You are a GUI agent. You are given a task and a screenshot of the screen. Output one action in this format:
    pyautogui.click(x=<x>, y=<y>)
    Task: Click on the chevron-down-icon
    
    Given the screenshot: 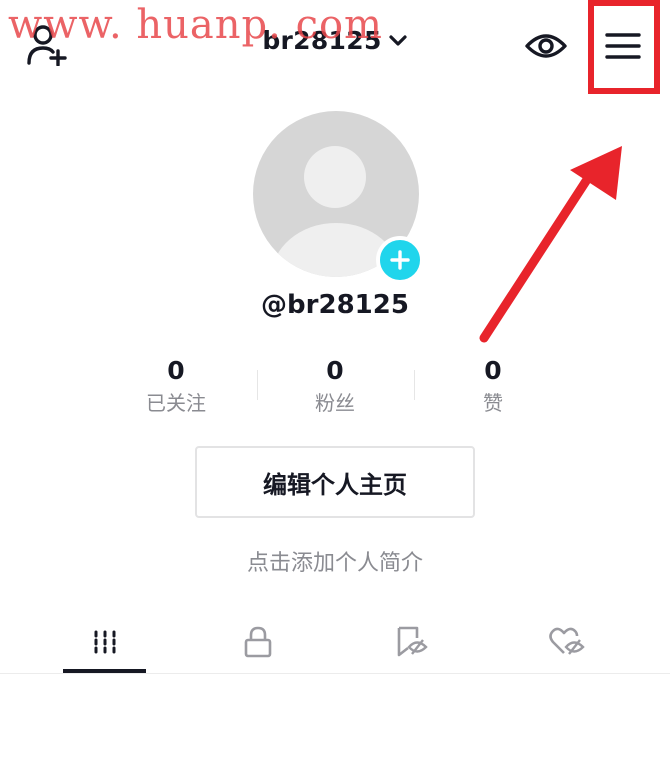 What is the action you would take?
    pyautogui.click(x=398, y=40)
    